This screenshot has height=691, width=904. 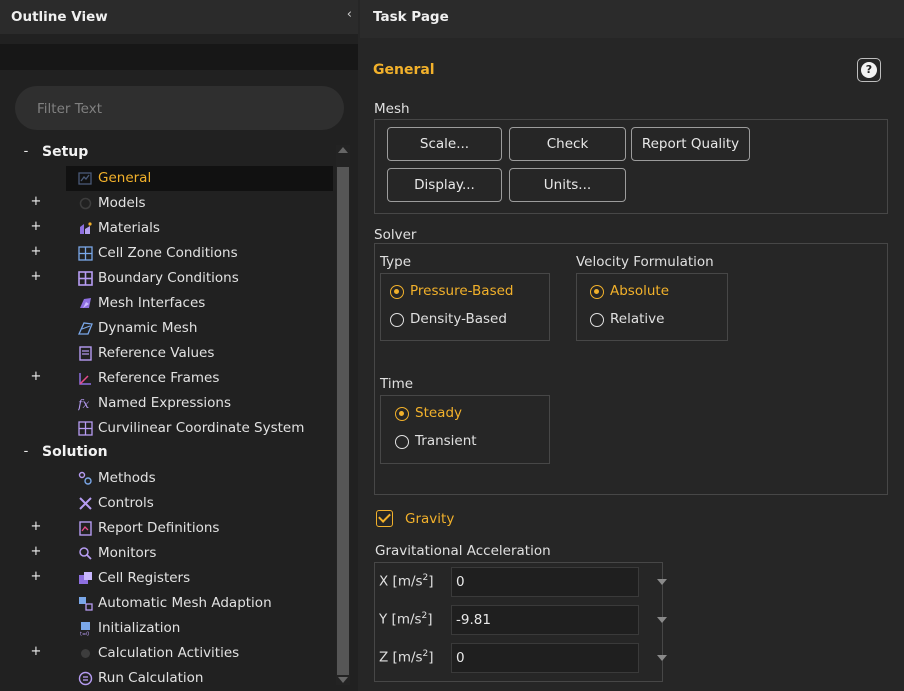 I want to click on scroll-up-arrow-icon, so click(x=343, y=150).